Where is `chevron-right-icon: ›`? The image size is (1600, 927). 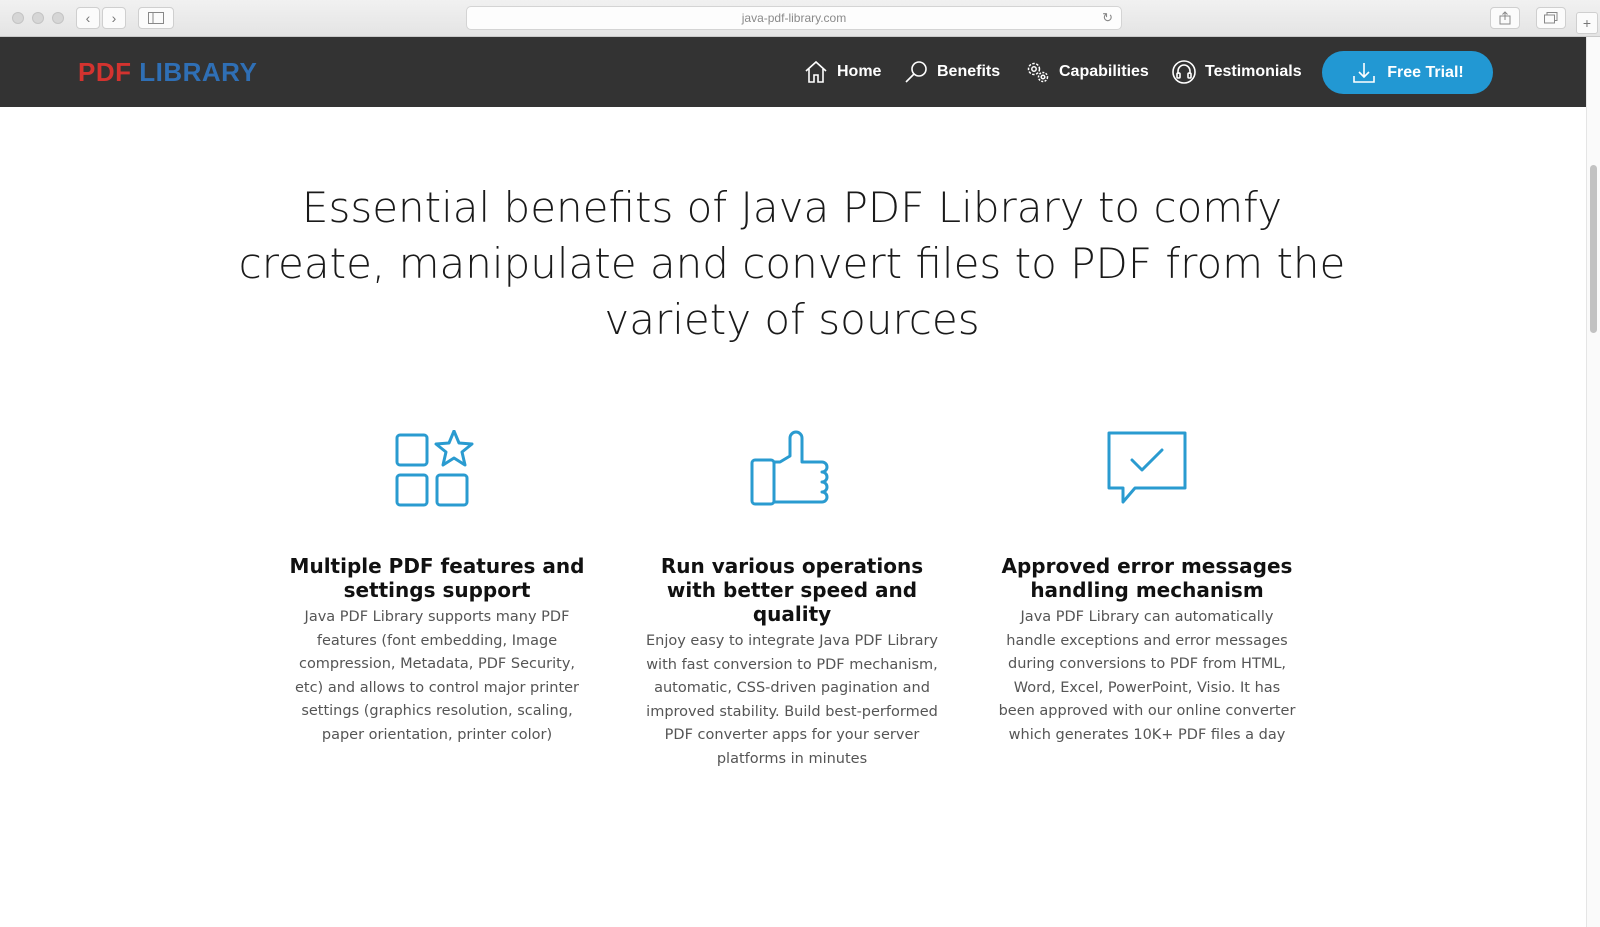 chevron-right-icon: › is located at coordinates (114, 18).